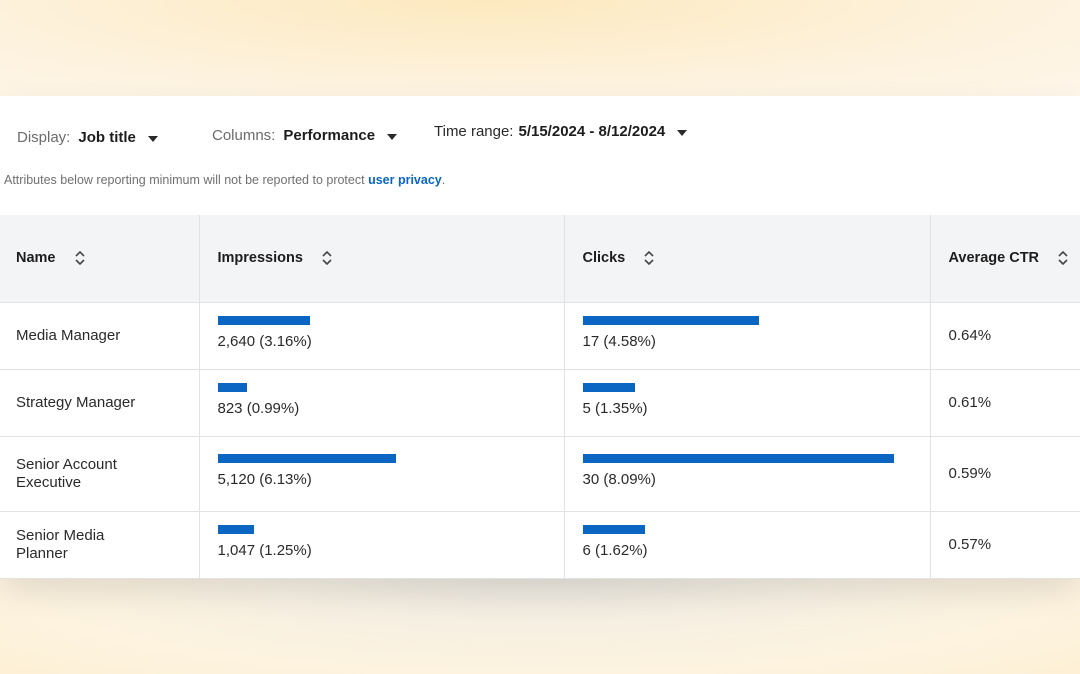 The height and width of the screenshot is (674, 1080). What do you see at coordinates (382, 259) in the screenshot?
I see `column-header-impressions: Impressions` at bounding box center [382, 259].